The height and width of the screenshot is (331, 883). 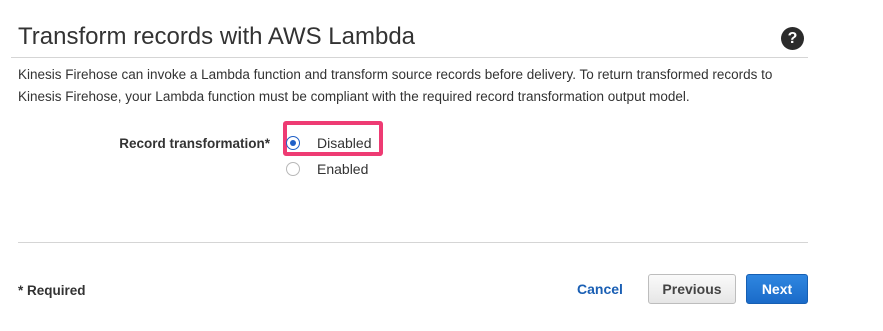 What do you see at coordinates (217, 36) in the screenshot?
I see `section-title: Transform records with AWS Lambda` at bounding box center [217, 36].